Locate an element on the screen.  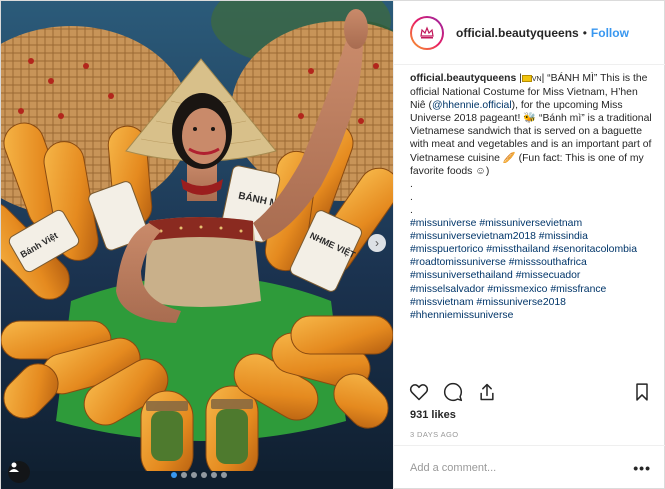
more-options-button: ••• is located at coordinates (642, 468).